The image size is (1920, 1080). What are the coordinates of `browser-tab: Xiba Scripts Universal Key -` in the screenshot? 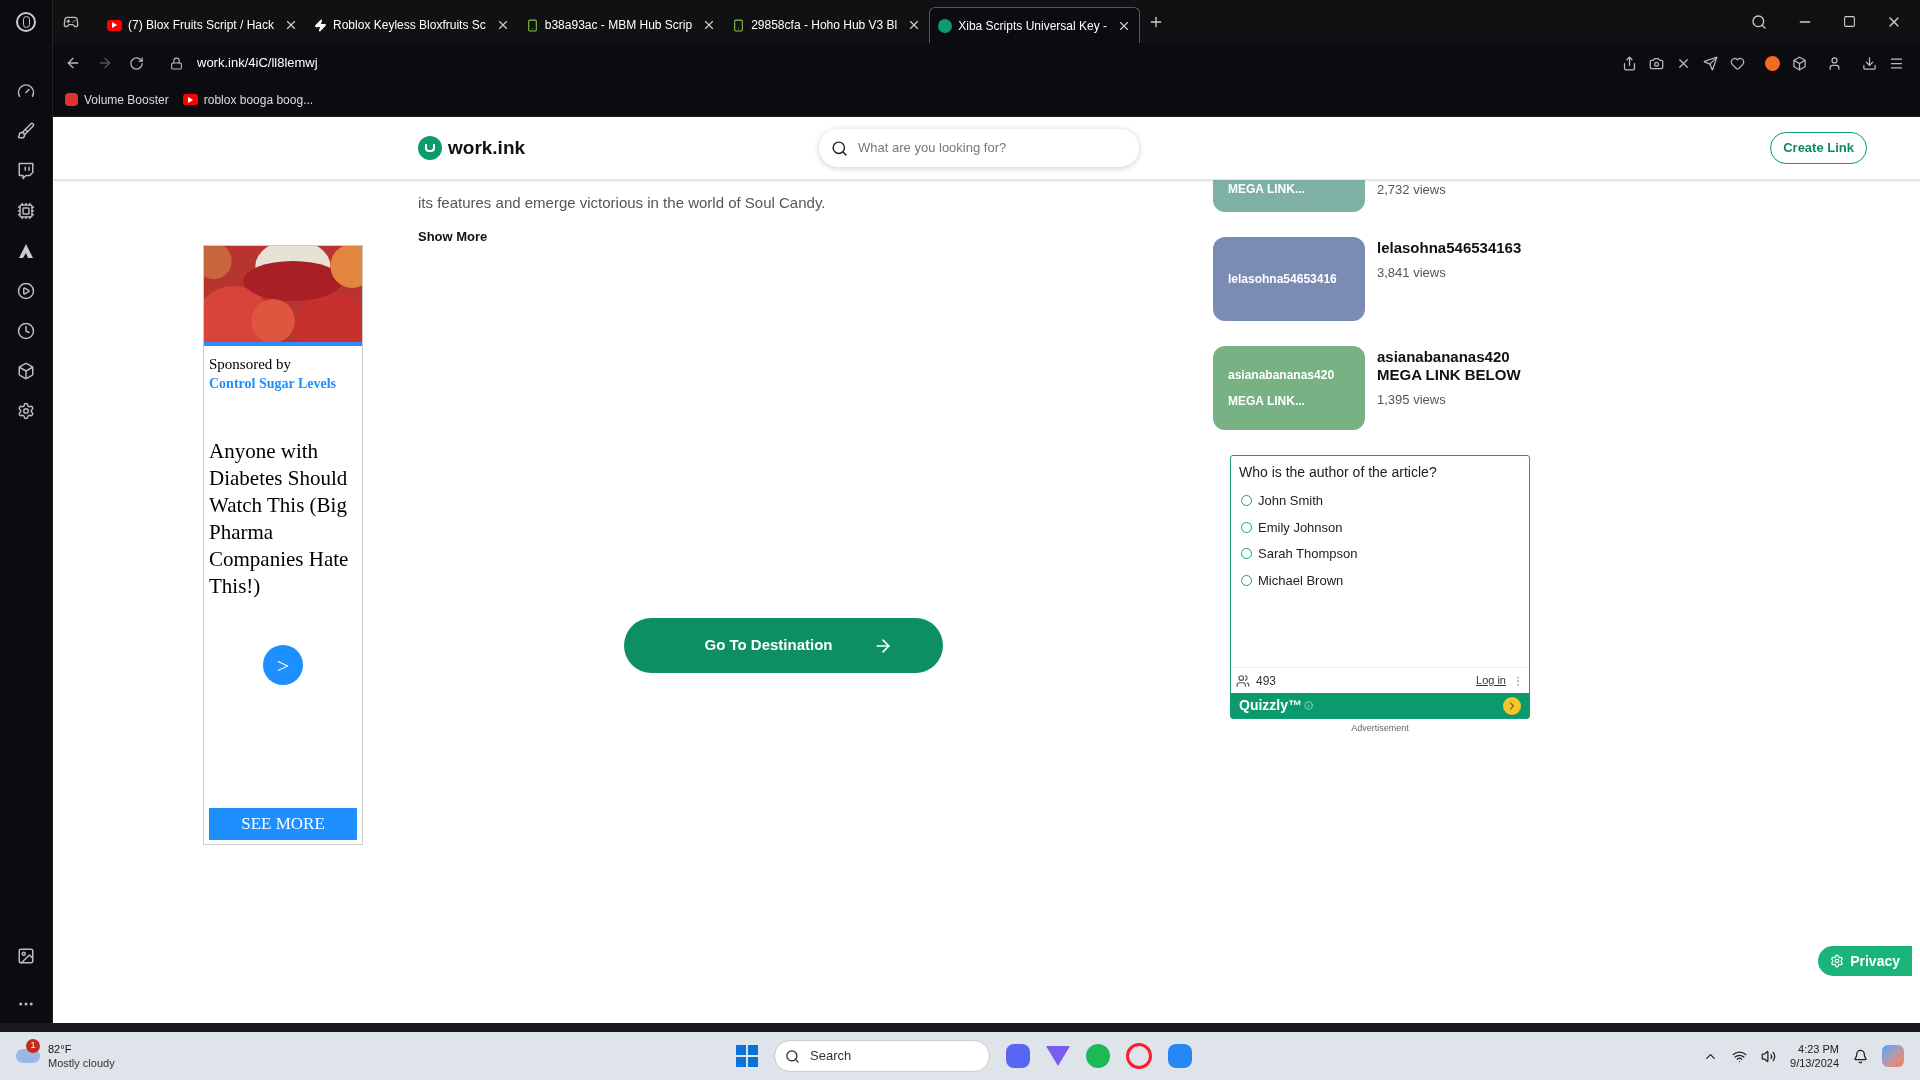 It's located at (1034, 25).